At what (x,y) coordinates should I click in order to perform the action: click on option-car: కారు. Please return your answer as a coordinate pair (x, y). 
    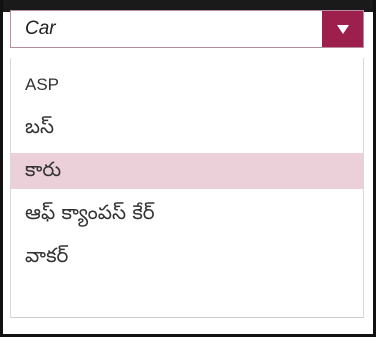
    Looking at the image, I should click on (187, 171).